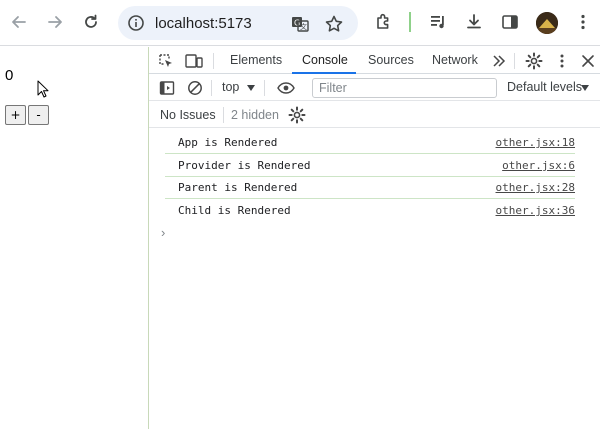  I want to click on address-bar: localhost:5173 G文, so click(238, 23).